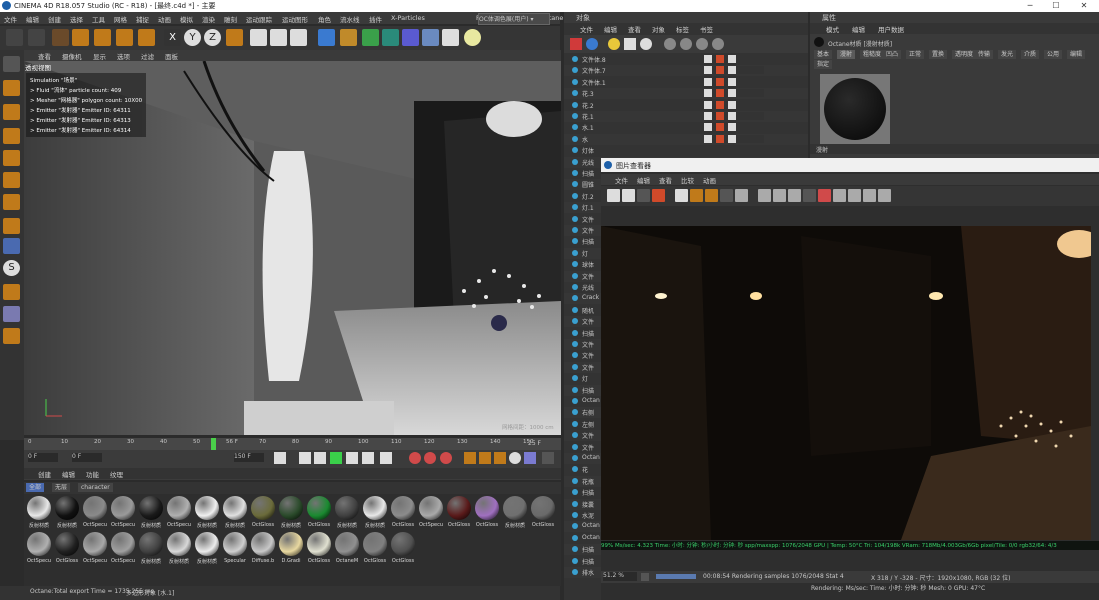 Image resolution: width=1099 pixels, height=600 pixels. Describe the element at coordinates (350, 19) in the screenshot. I see `menu-item-14: 流水线` at that location.